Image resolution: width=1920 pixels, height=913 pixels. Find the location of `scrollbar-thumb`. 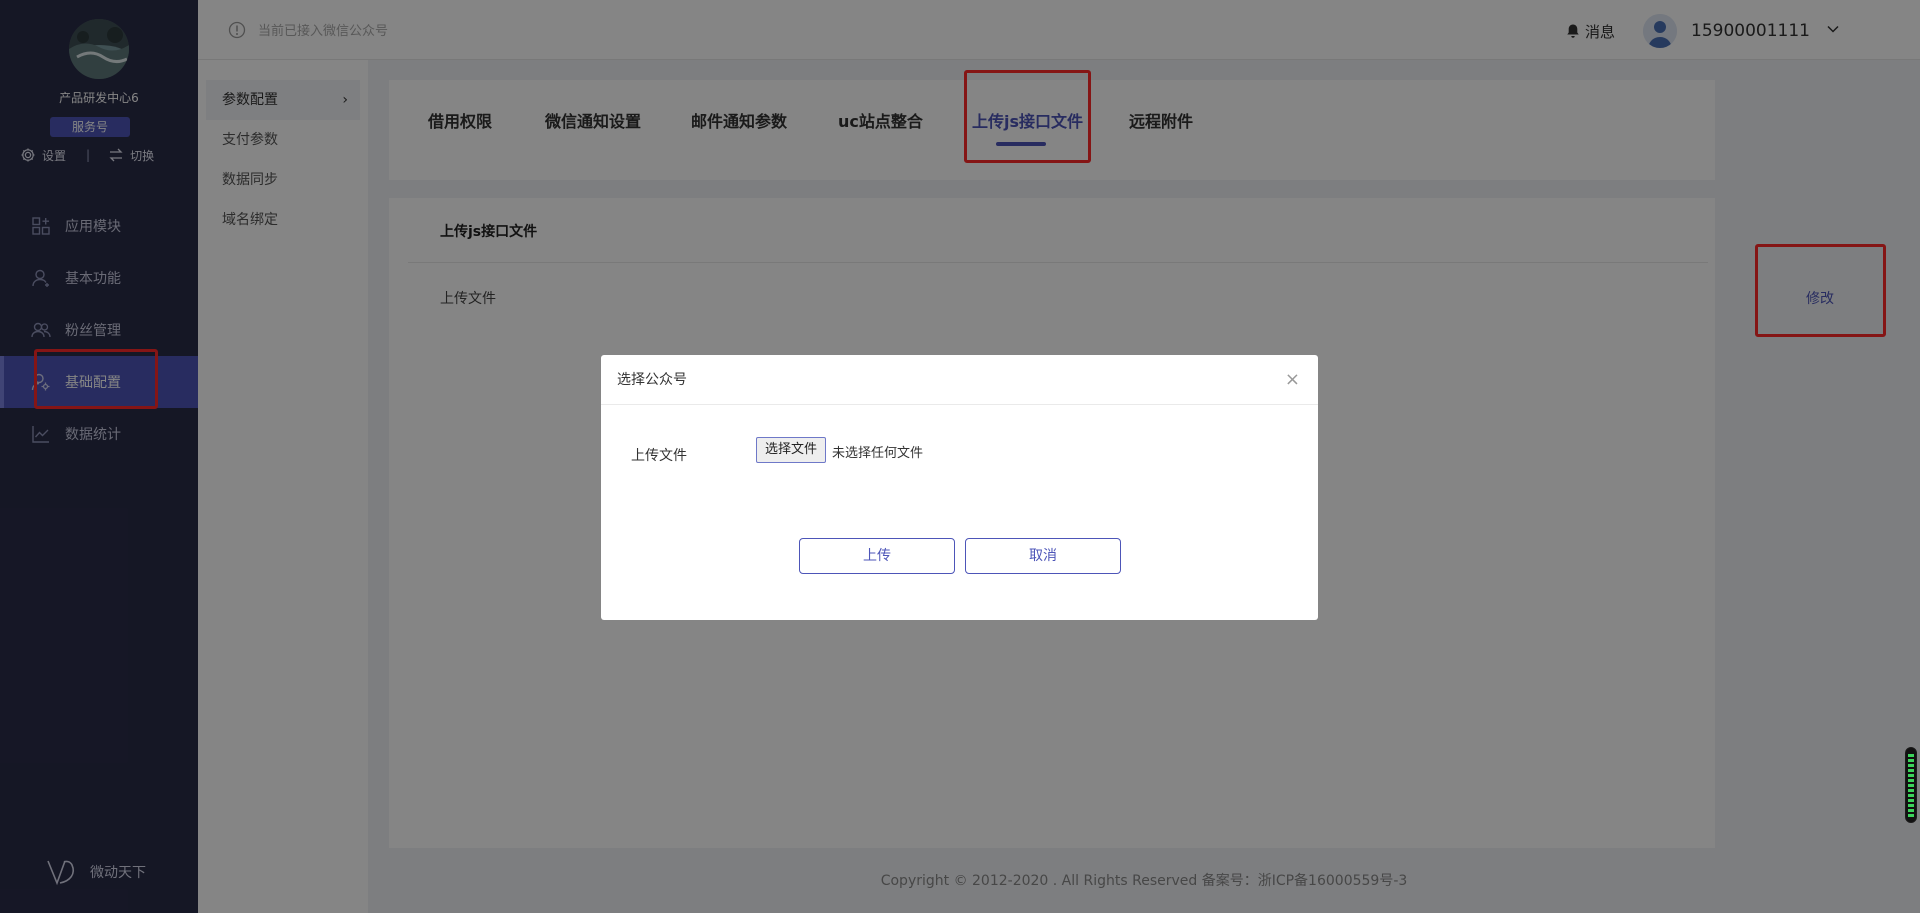

scrollbar-thumb is located at coordinates (1911, 785).